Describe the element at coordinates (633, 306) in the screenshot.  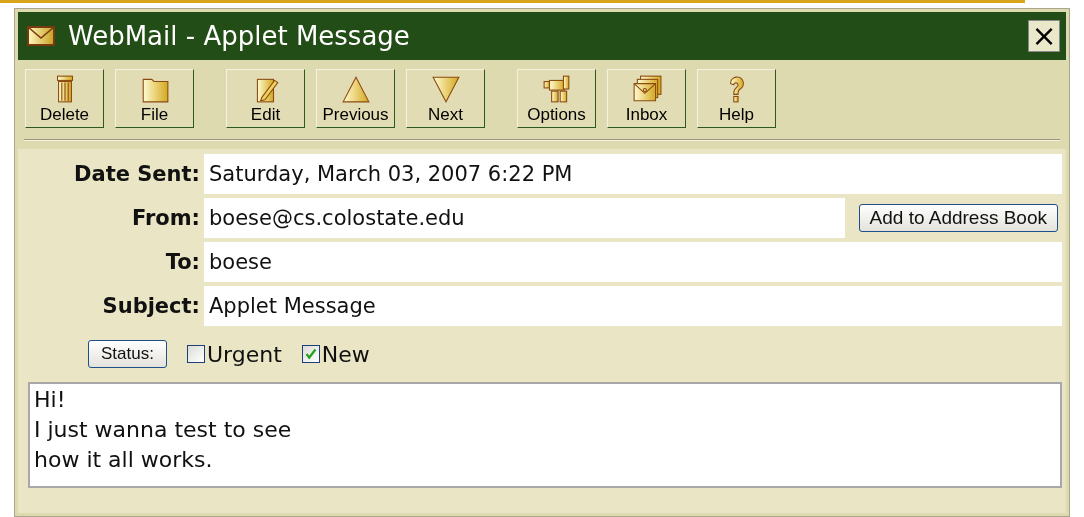
I see `field-value: Applet Message` at that location.